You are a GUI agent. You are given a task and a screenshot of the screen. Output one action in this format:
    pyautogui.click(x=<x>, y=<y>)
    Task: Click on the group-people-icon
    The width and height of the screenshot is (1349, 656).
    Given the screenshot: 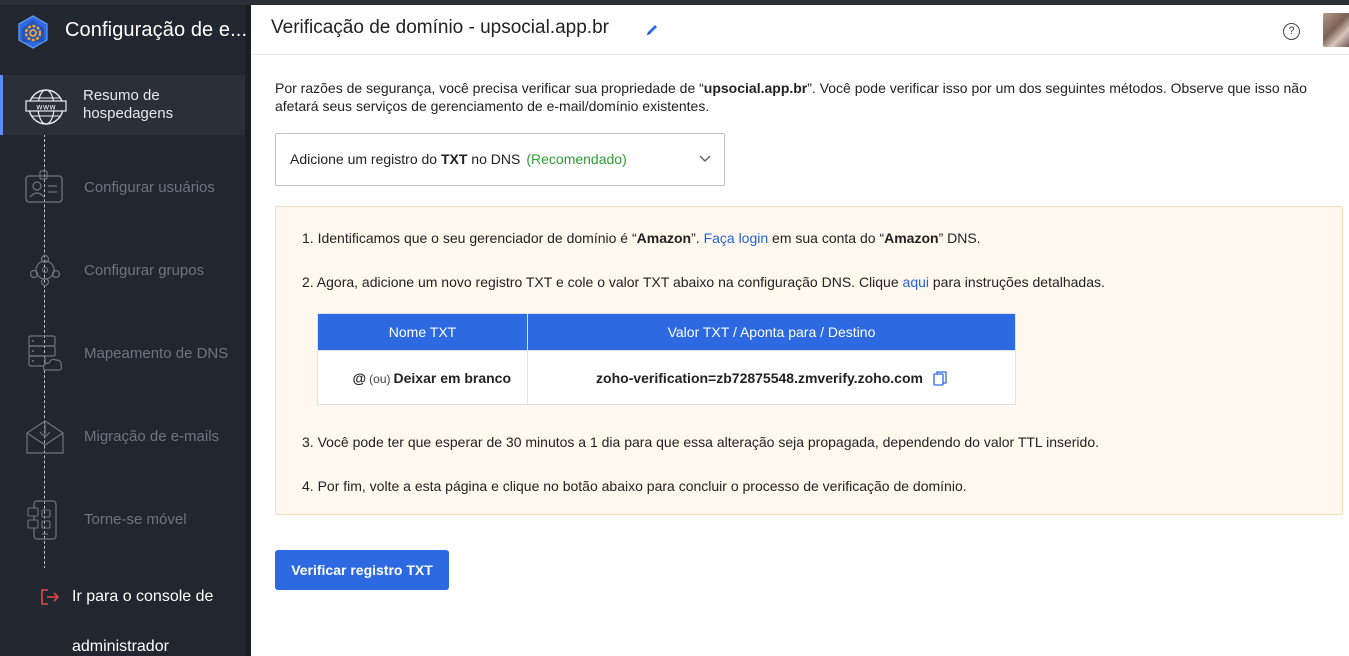 What is the action you would take?
    pyautogui.click(x=45, y=270)
    